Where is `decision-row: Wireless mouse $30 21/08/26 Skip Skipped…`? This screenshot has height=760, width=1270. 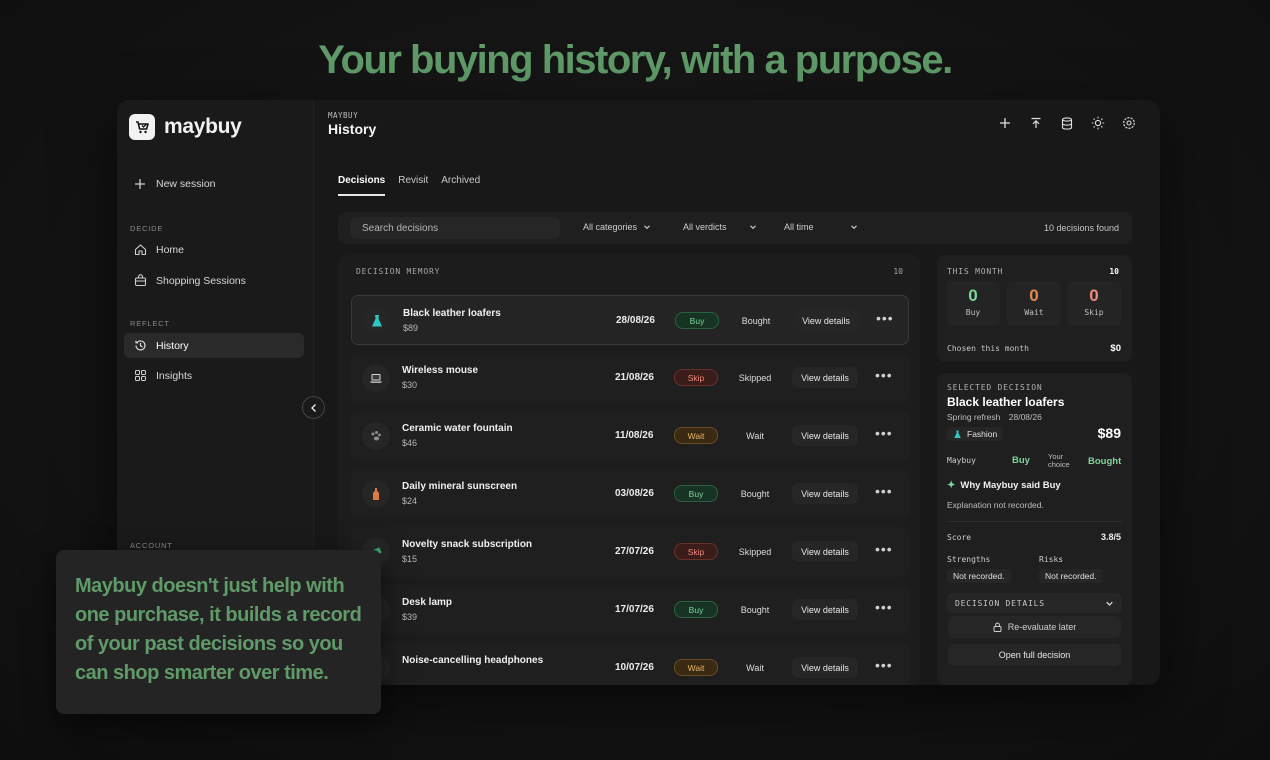 decision-row: Wireless mouse $30 21/08/26 Skip Skipped… is located at coordinates (630, 378).